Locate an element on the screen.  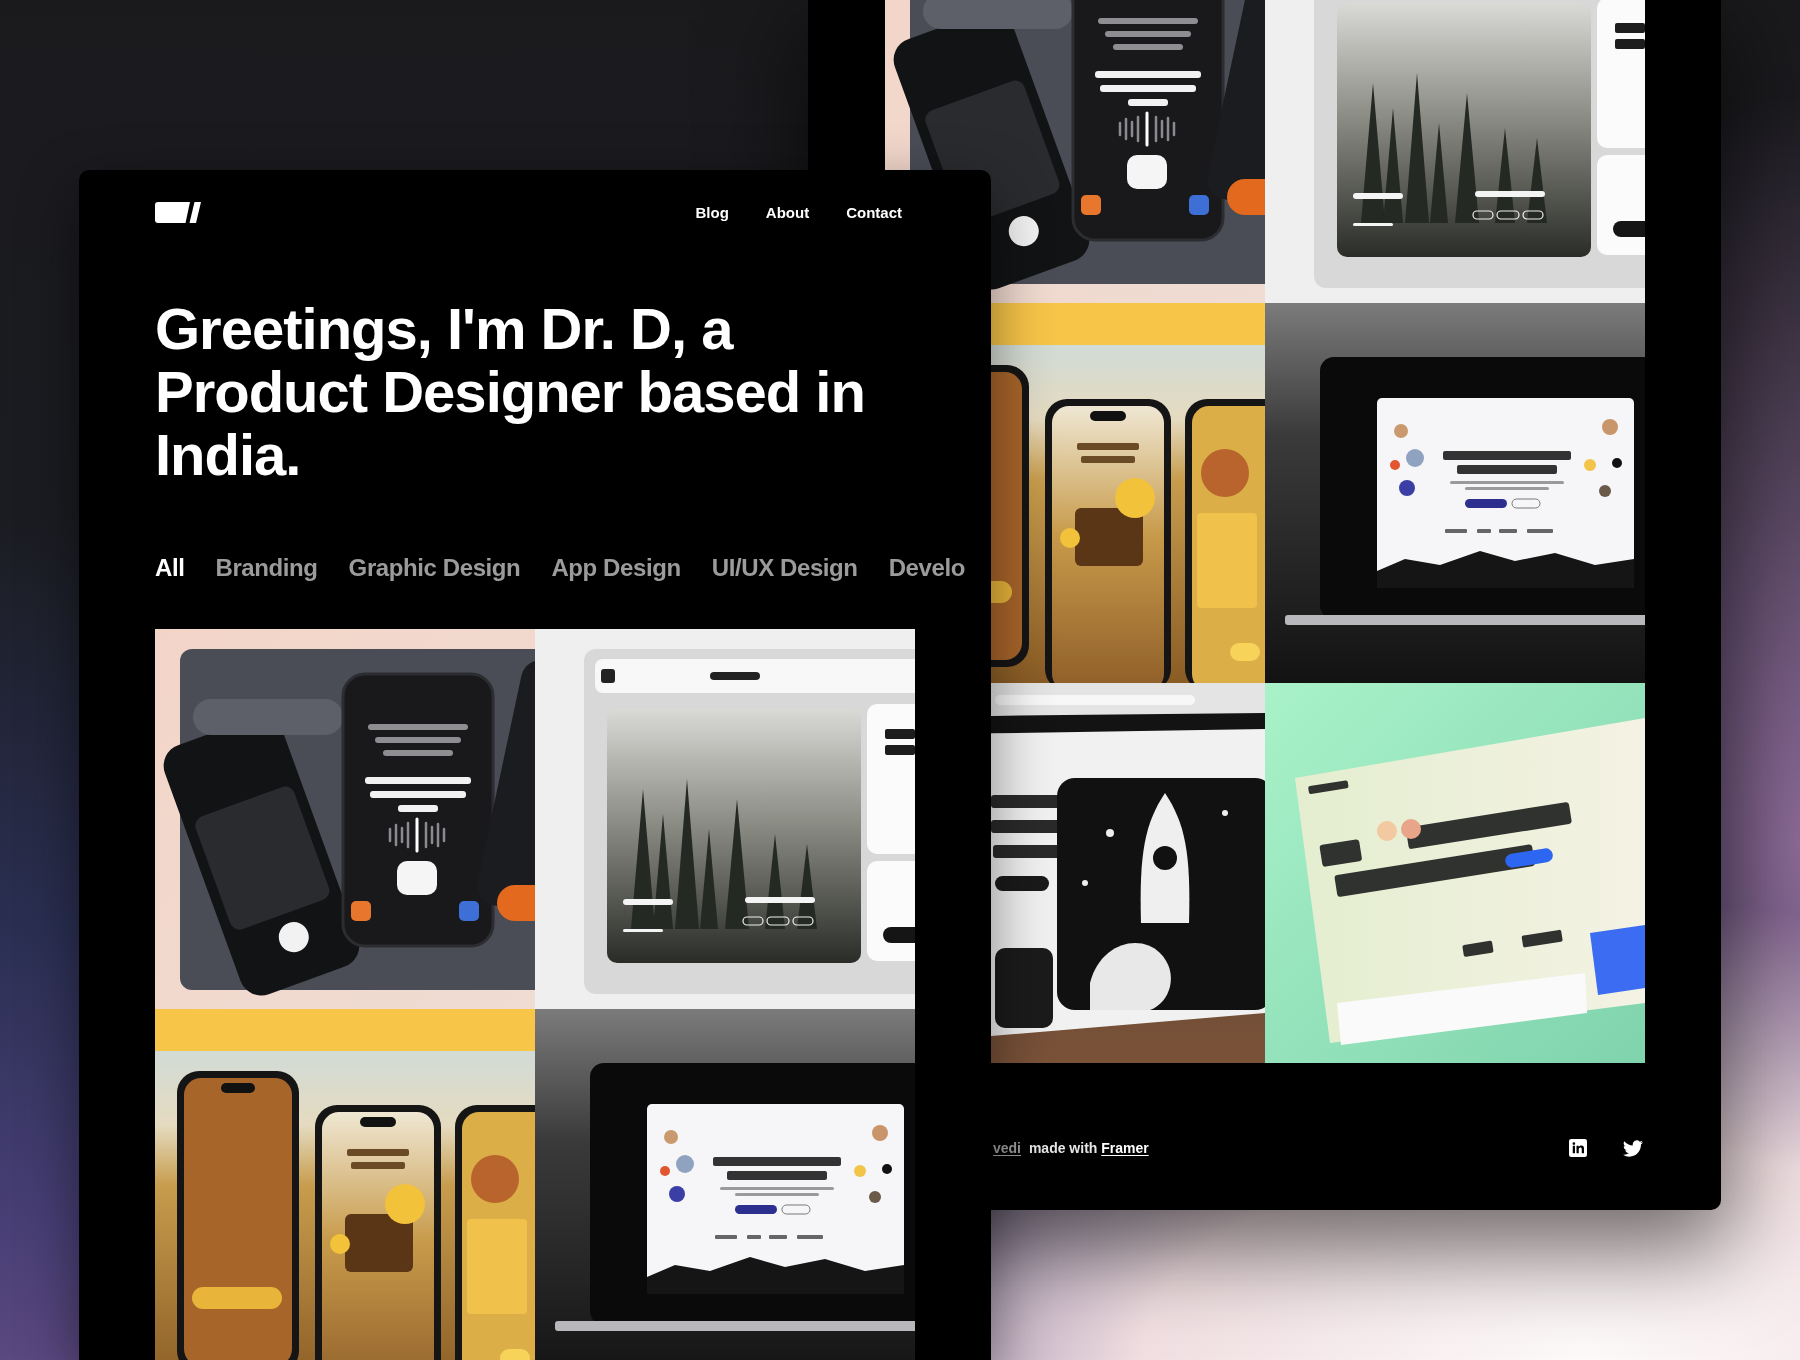
author-link: vedi is located at coordinates (1007, 1148).